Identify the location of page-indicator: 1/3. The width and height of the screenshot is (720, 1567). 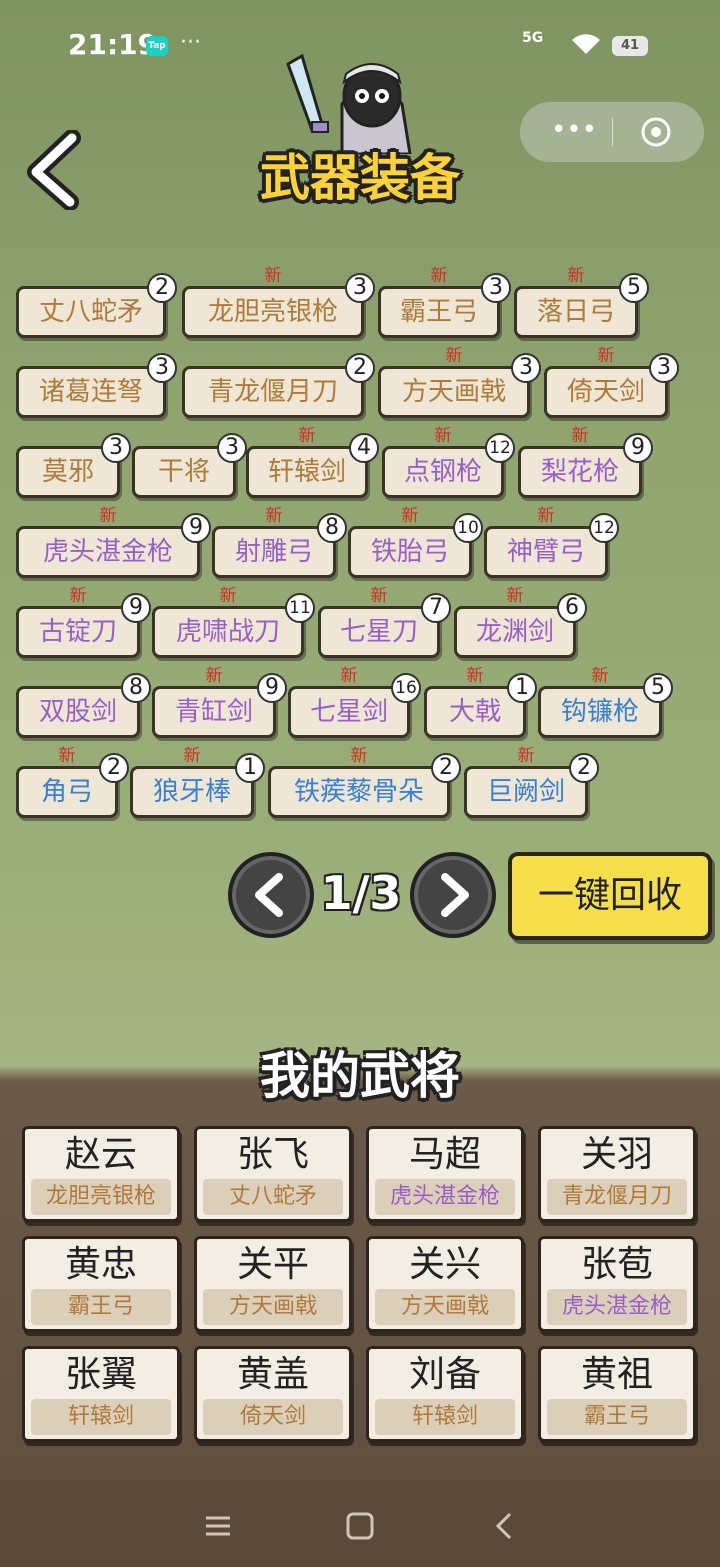
(361, 893).